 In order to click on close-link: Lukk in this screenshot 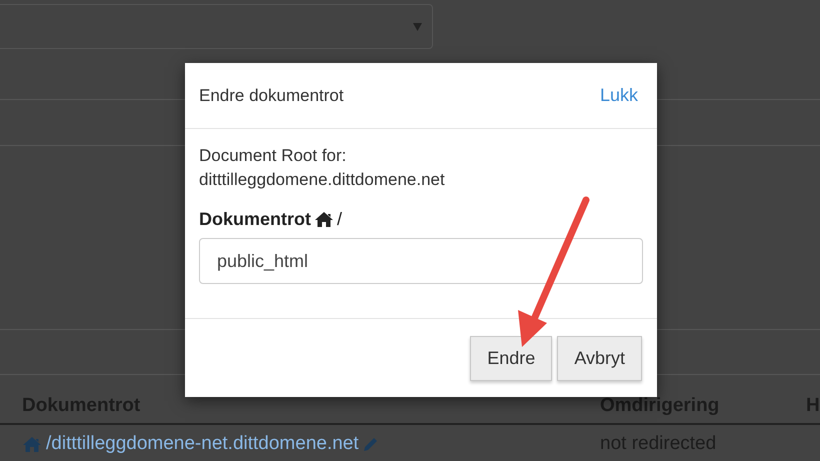, I will do `click(619, 95)`.